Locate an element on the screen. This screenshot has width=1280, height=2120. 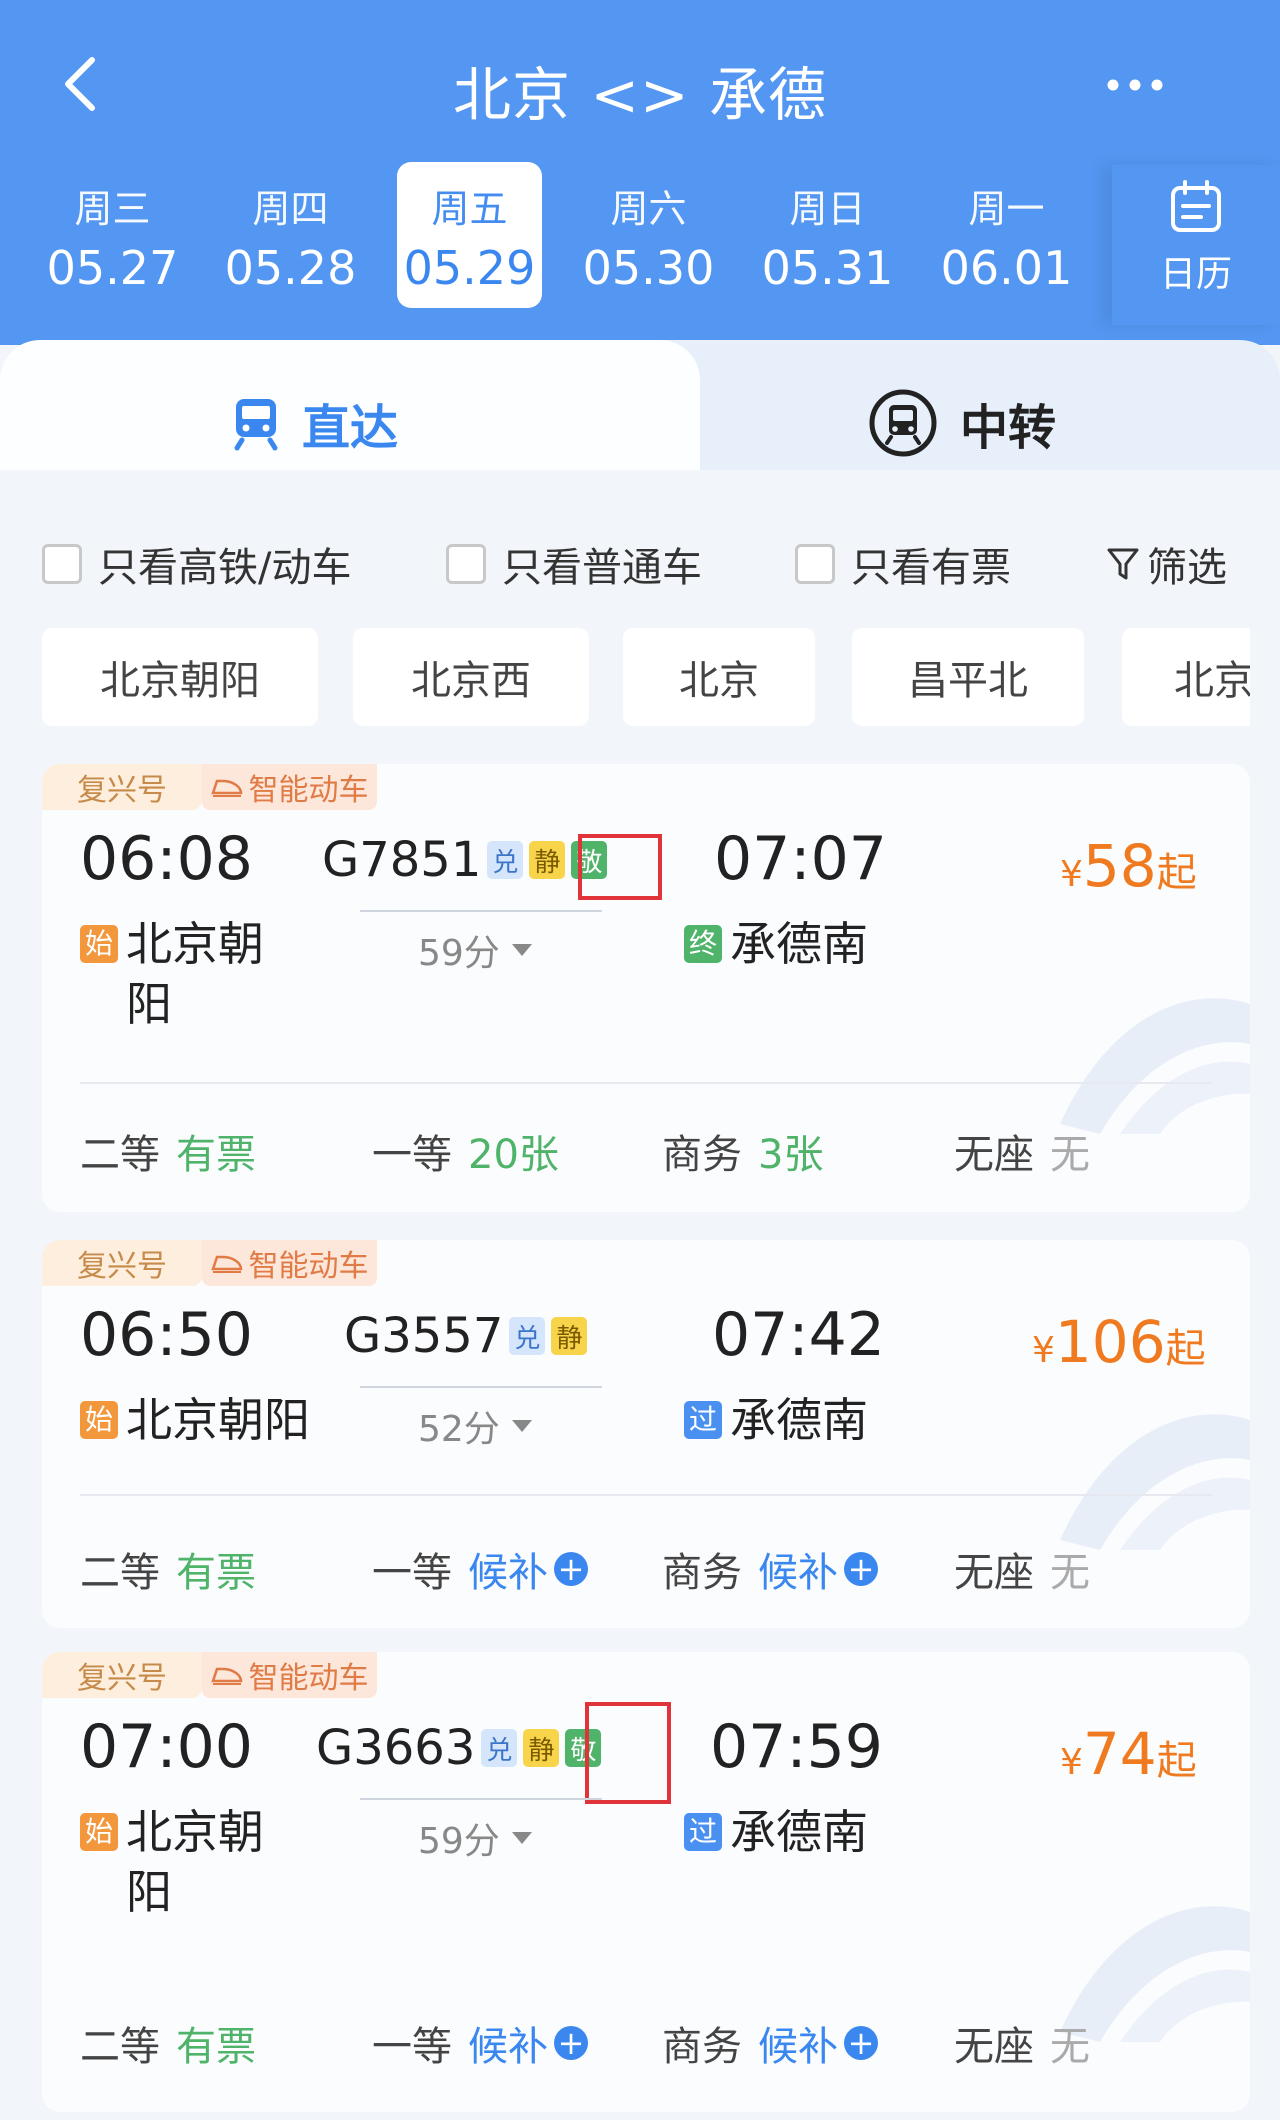
date-item: 周日 05.31 is located at coordinates (827, 235).